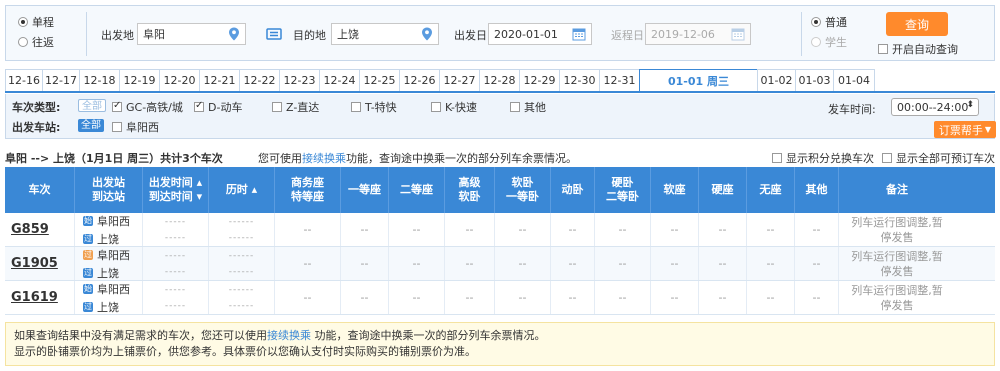 This screenshot has width=1000, height=371. Describe the element at coordinates (622, 196) in the screenshot. I see `column-header-label: 二等卧` at that location.